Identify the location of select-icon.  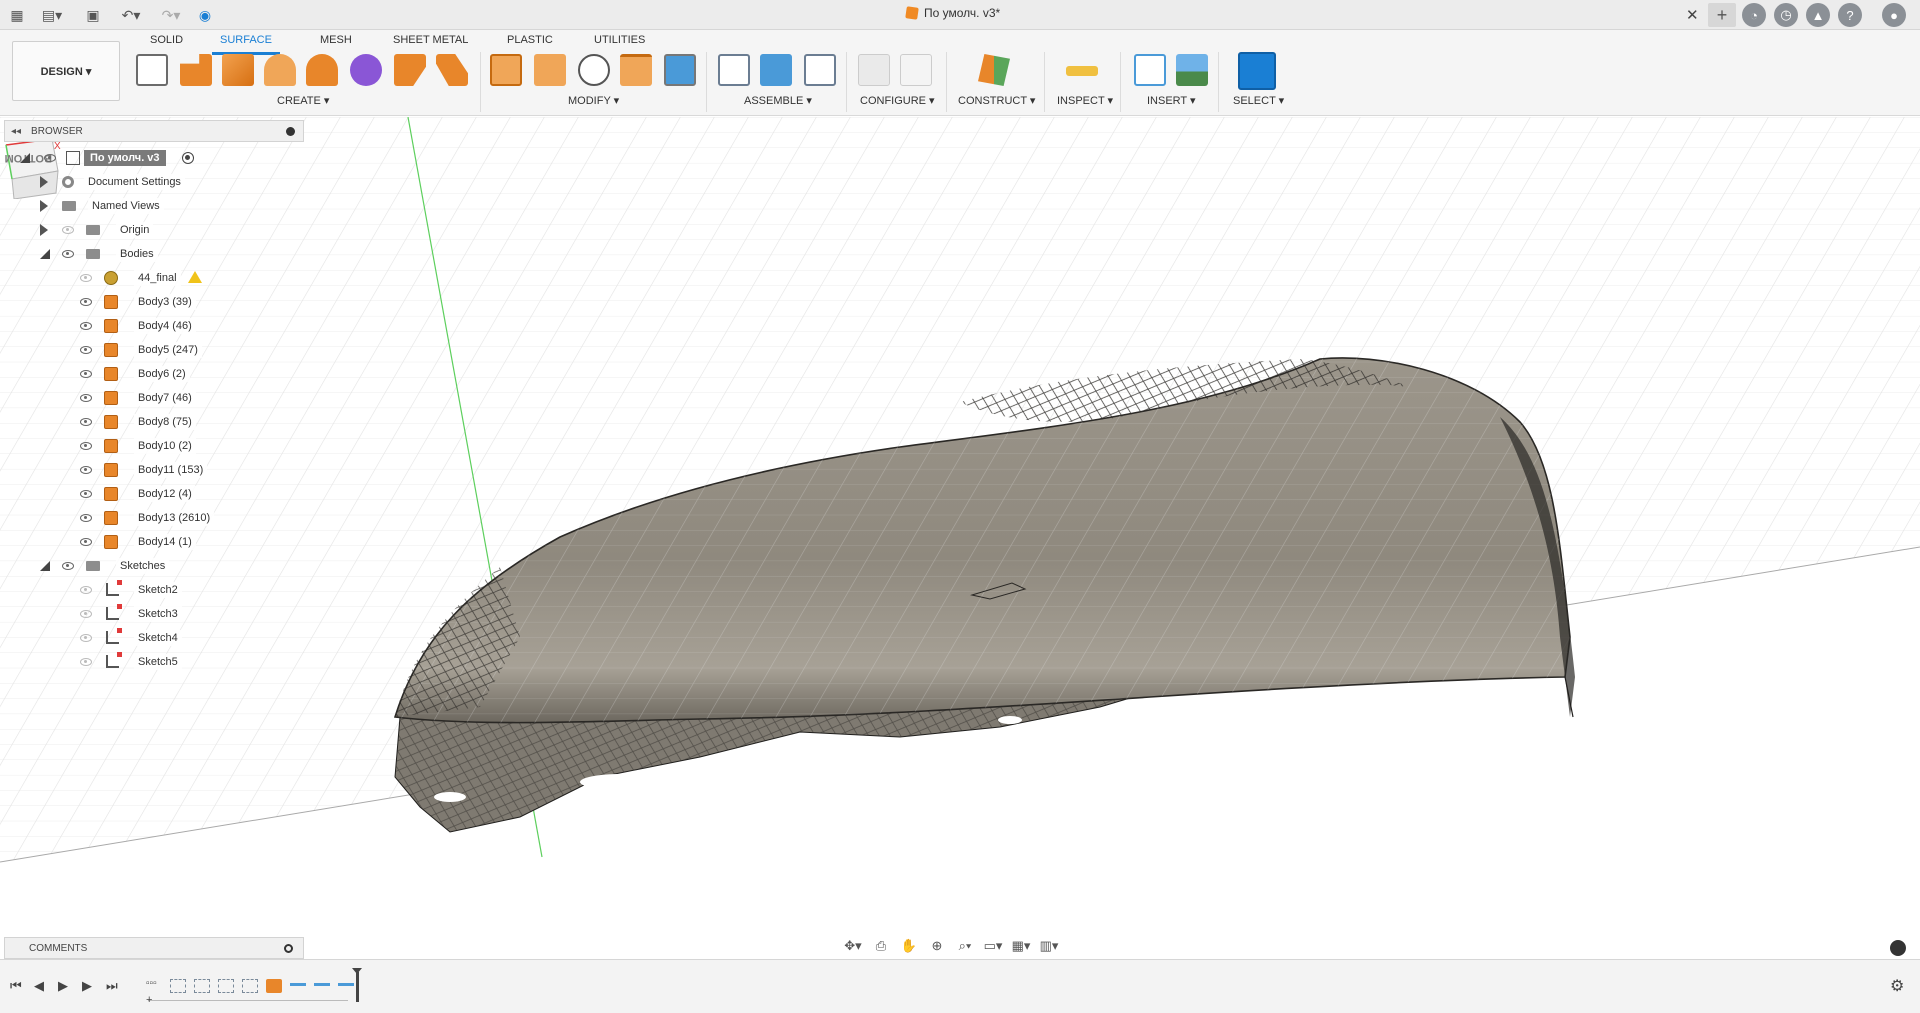
(1257, 71).